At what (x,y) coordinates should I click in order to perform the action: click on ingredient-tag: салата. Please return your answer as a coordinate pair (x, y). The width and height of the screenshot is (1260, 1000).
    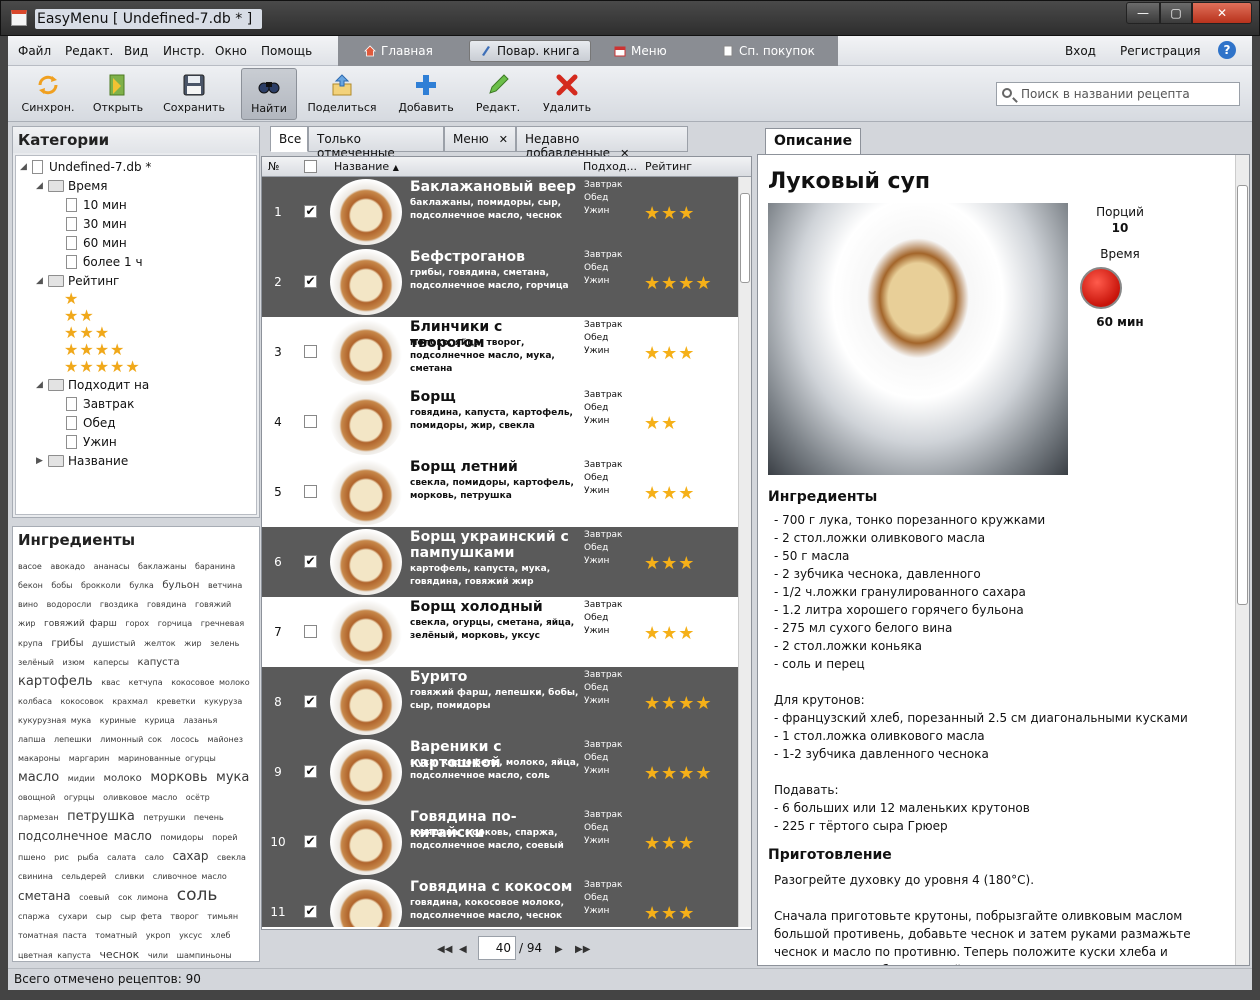
    Looking at the image, I should click on (121, 857).